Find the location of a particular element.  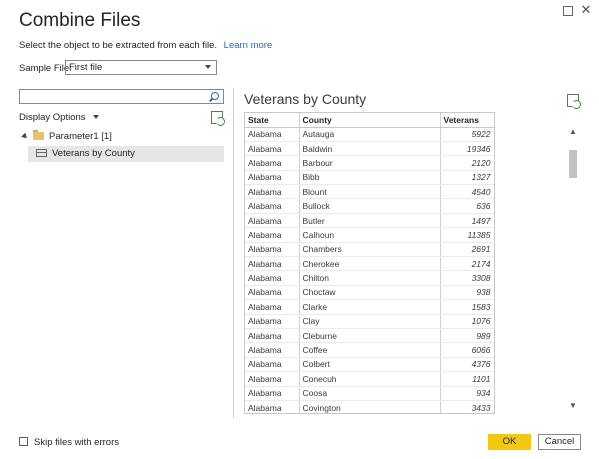

table-cell: Covington is located at coordinates (370, 406).